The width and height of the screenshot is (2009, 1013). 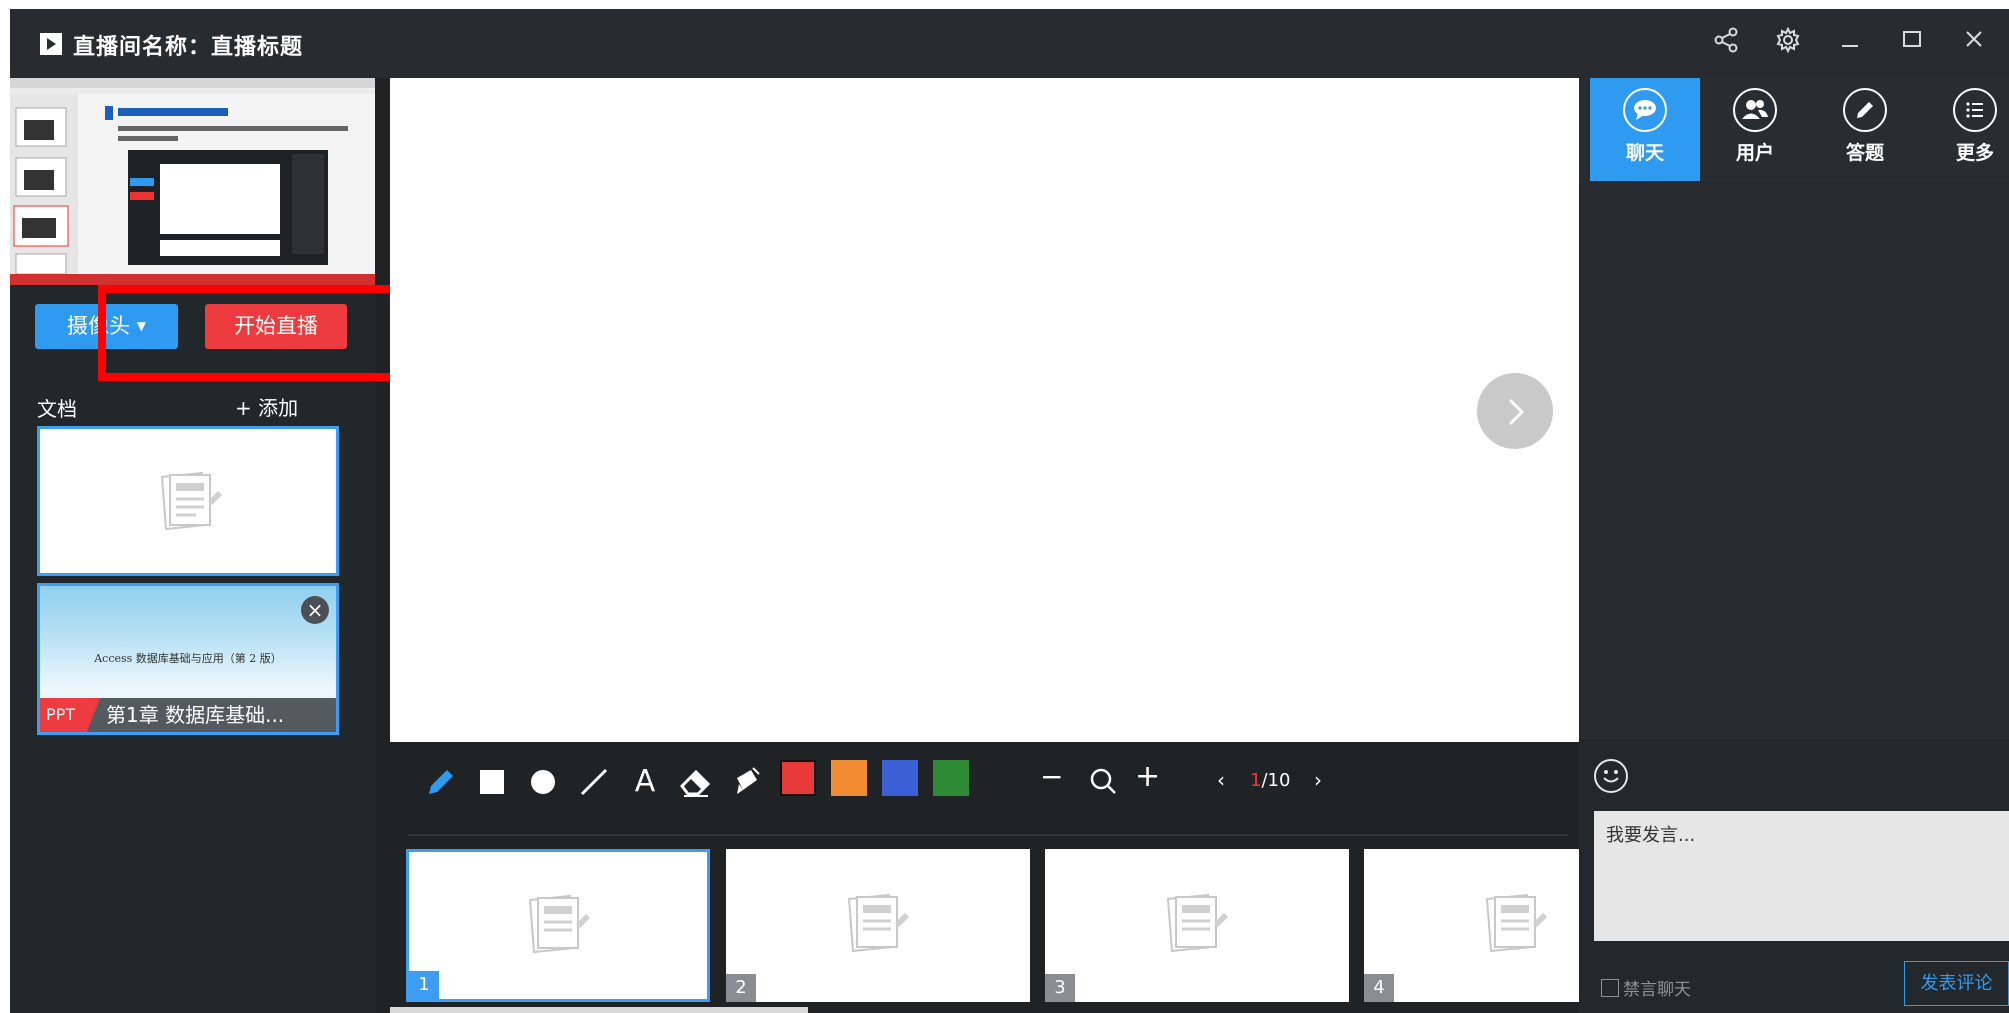 I want to click on color-swatch-red, so click(x=798, y=778).